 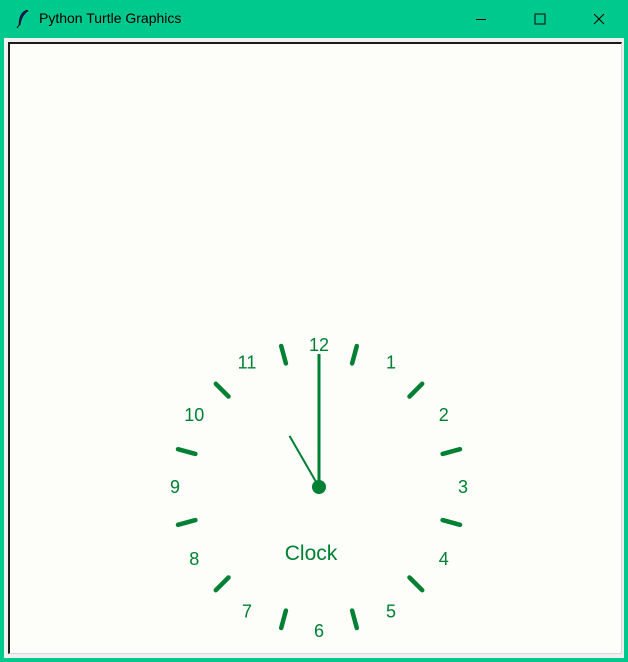 What do you see at coordinates (194, 559) in the screenshot?
I see `clock-numeral: 8` at bounding box center [194, 559].